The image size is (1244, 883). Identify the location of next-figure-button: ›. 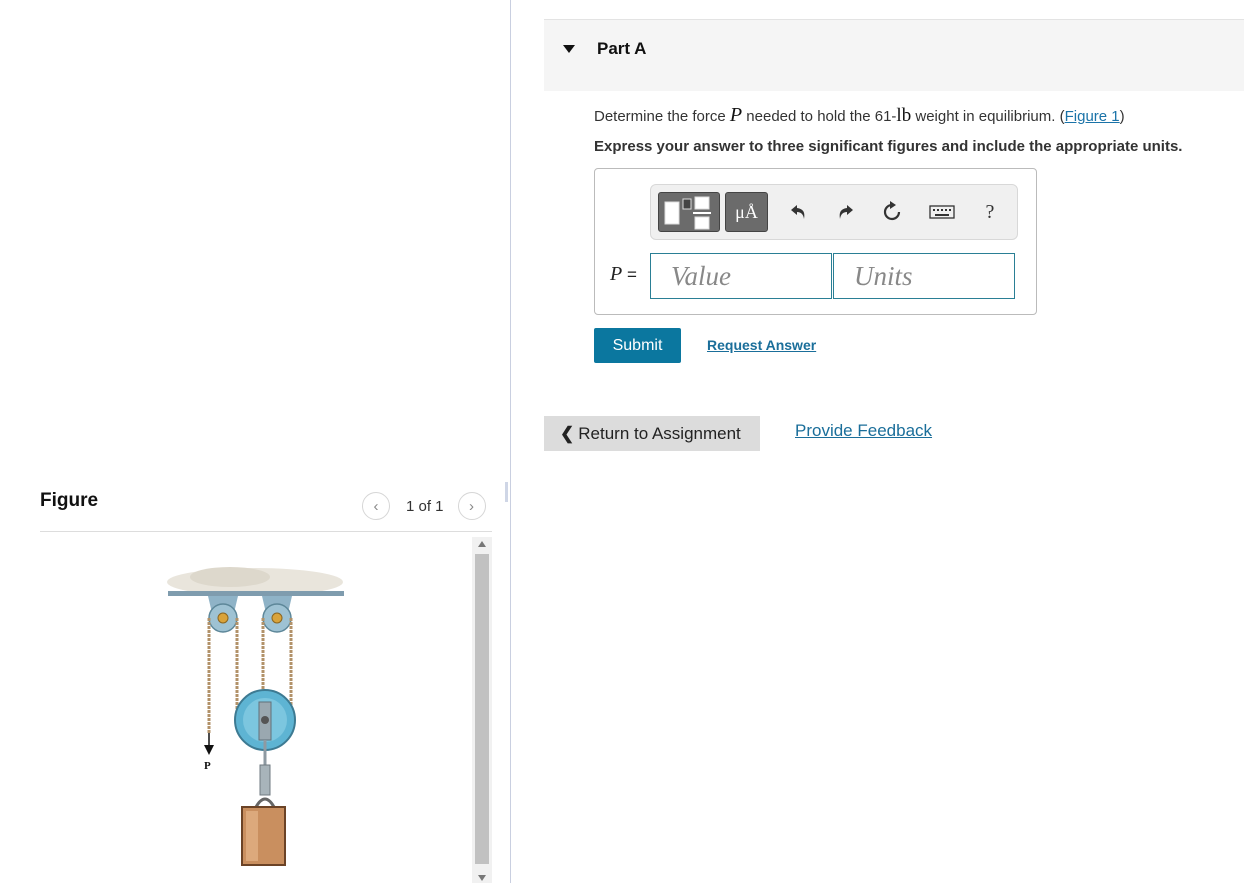
(471, 506).